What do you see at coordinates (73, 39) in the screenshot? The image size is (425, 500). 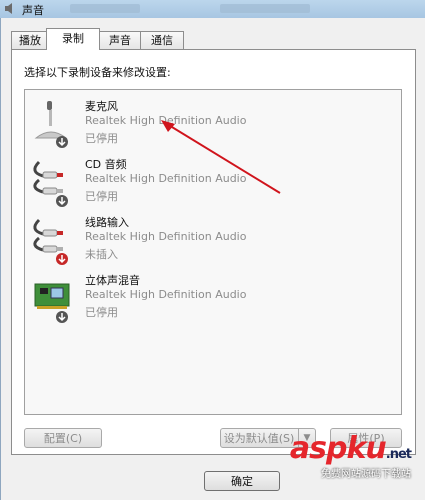 I see `tab-recording: 录制` at bounding box center [73, 39].